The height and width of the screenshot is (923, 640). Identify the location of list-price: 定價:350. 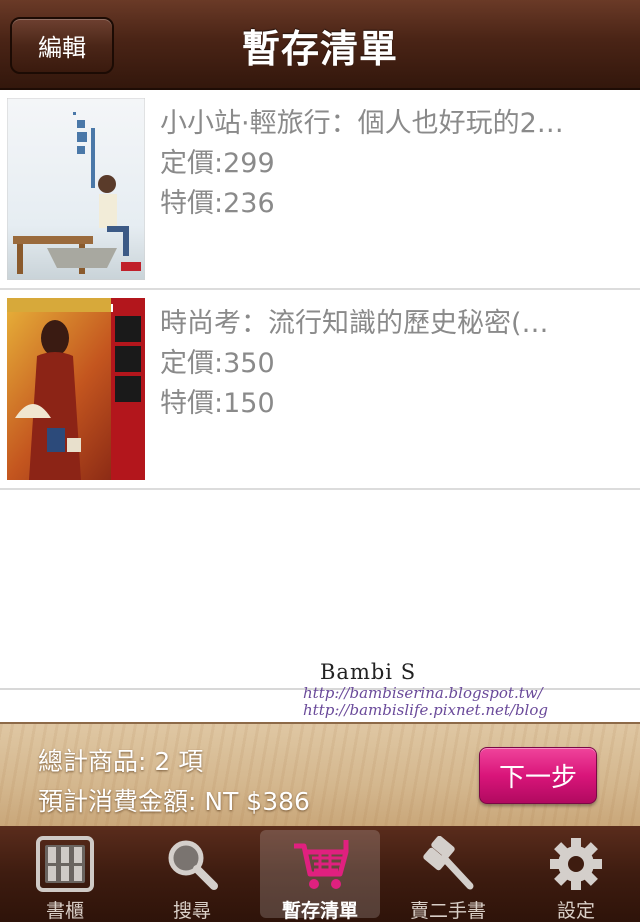
(217, 363).